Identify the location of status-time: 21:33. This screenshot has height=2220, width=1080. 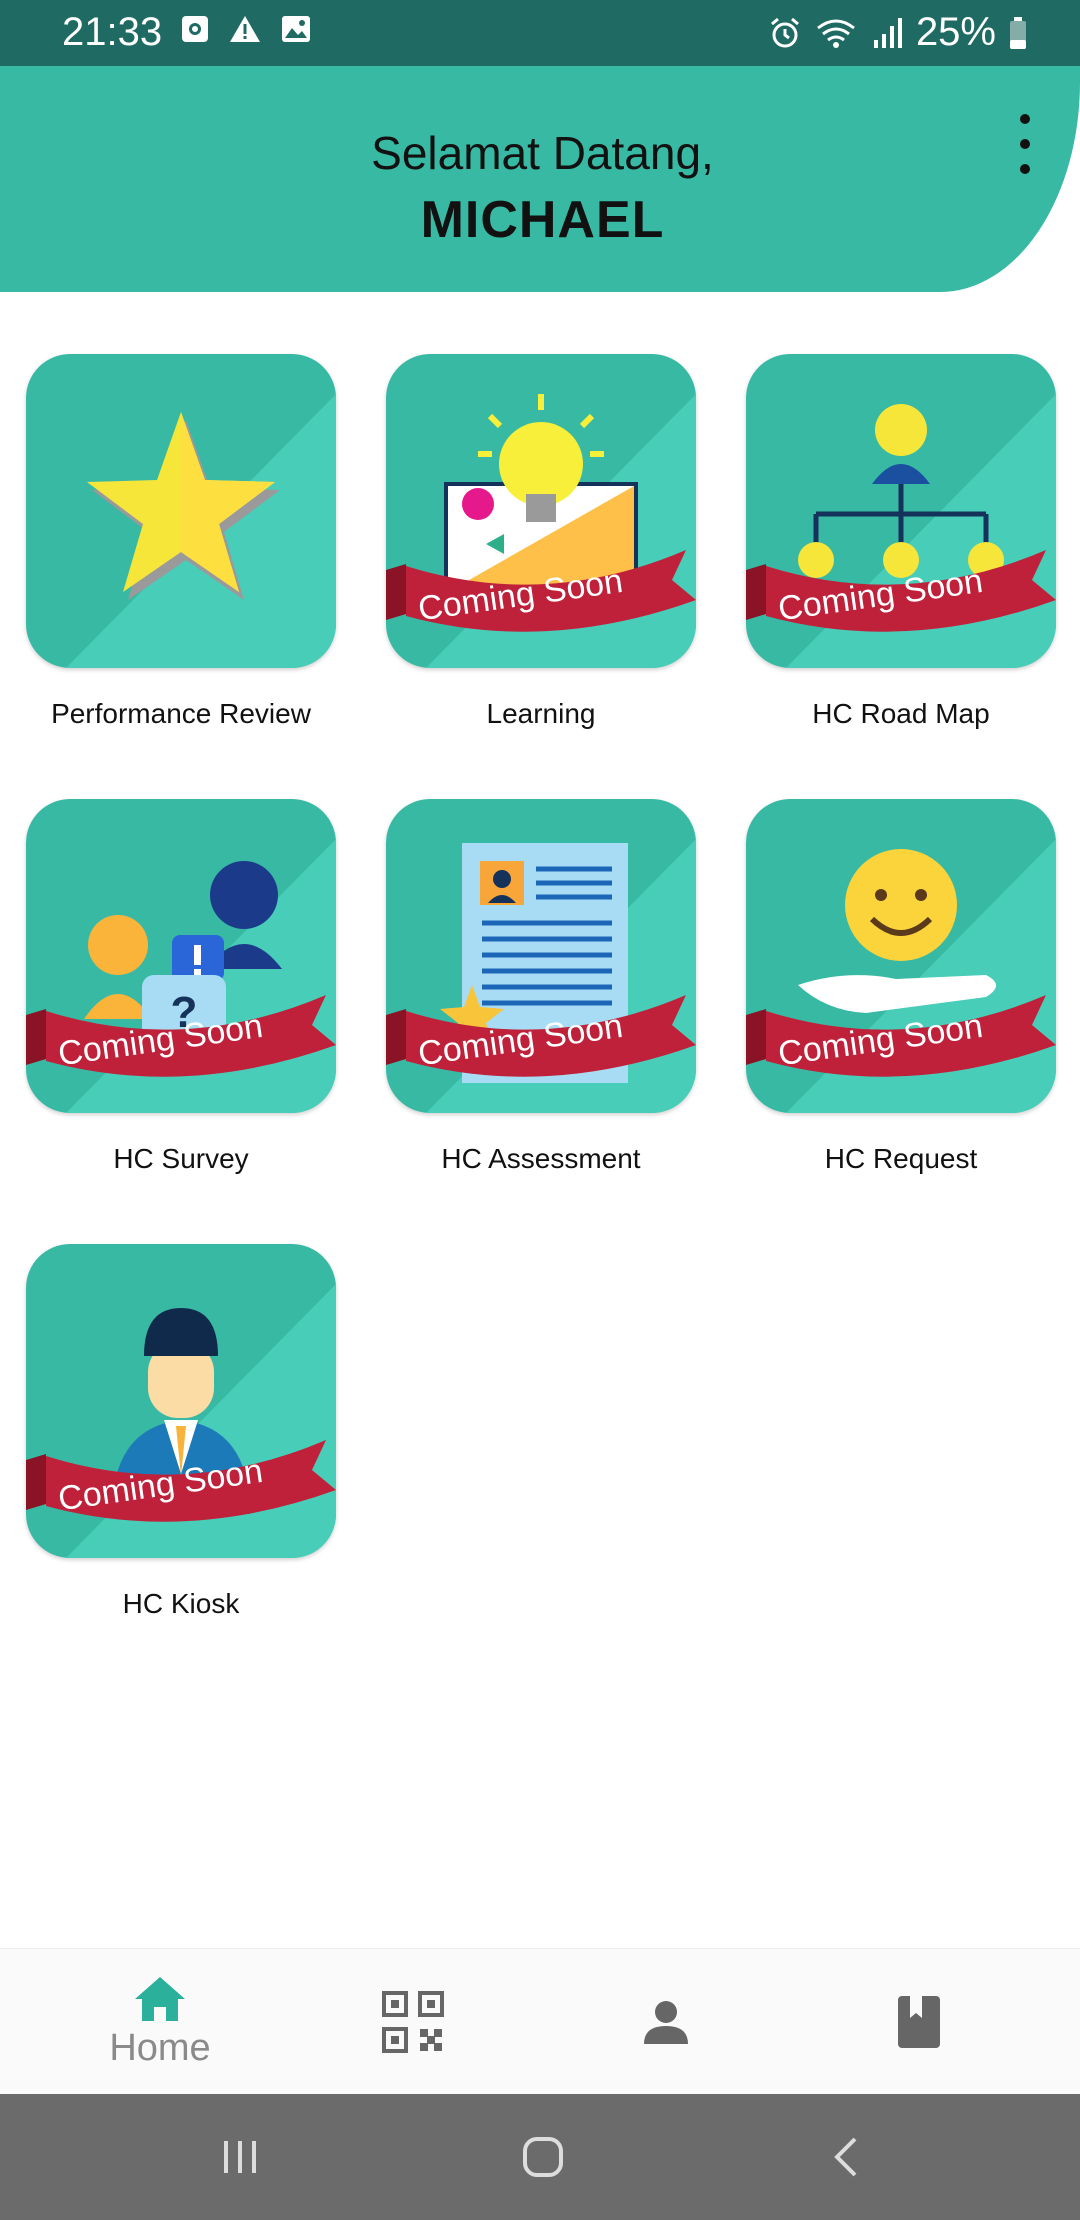
(112, 32).